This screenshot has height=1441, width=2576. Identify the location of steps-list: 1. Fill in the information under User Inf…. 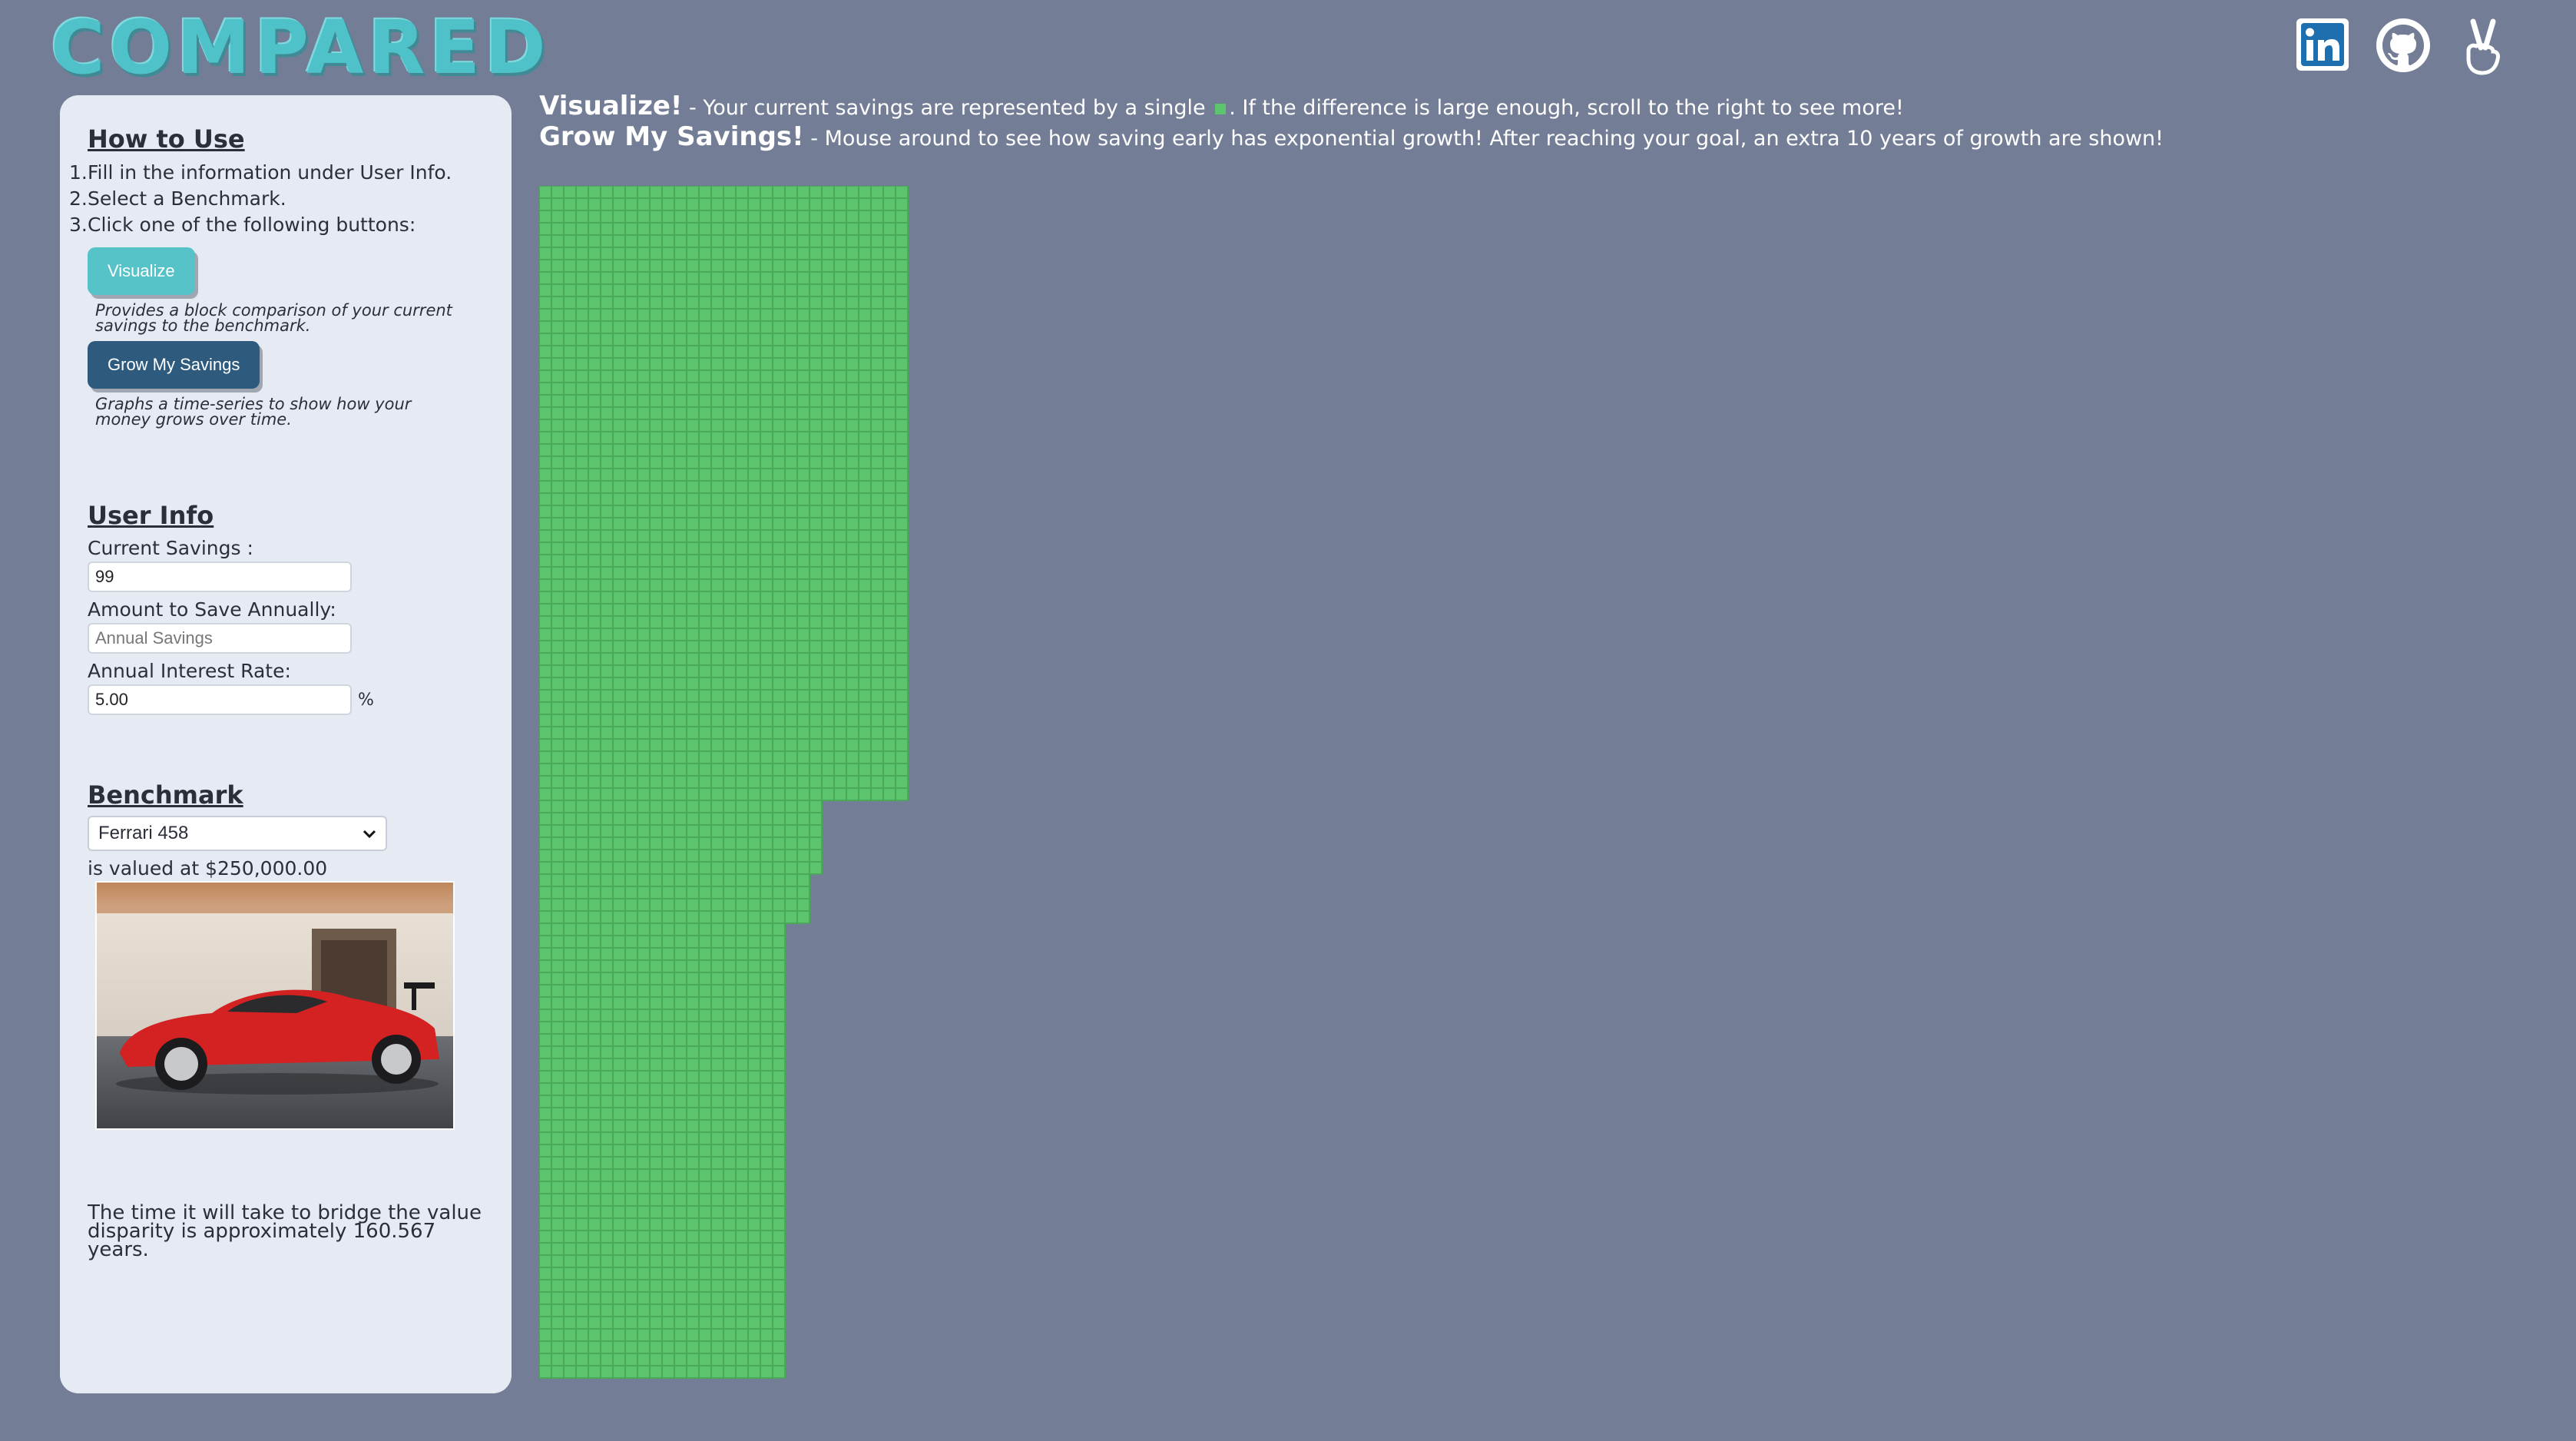
(276, 199).